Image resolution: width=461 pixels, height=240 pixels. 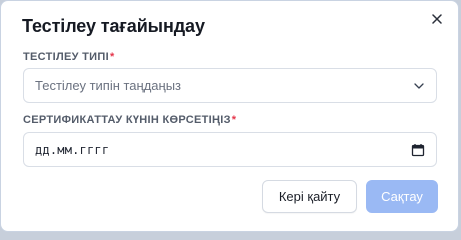 I want to click on cert-date-label-text: СЕРТИФИКАТТАУ КҮНІН КӨРСЕТІҢІЗ, so click(x=127, y=120).